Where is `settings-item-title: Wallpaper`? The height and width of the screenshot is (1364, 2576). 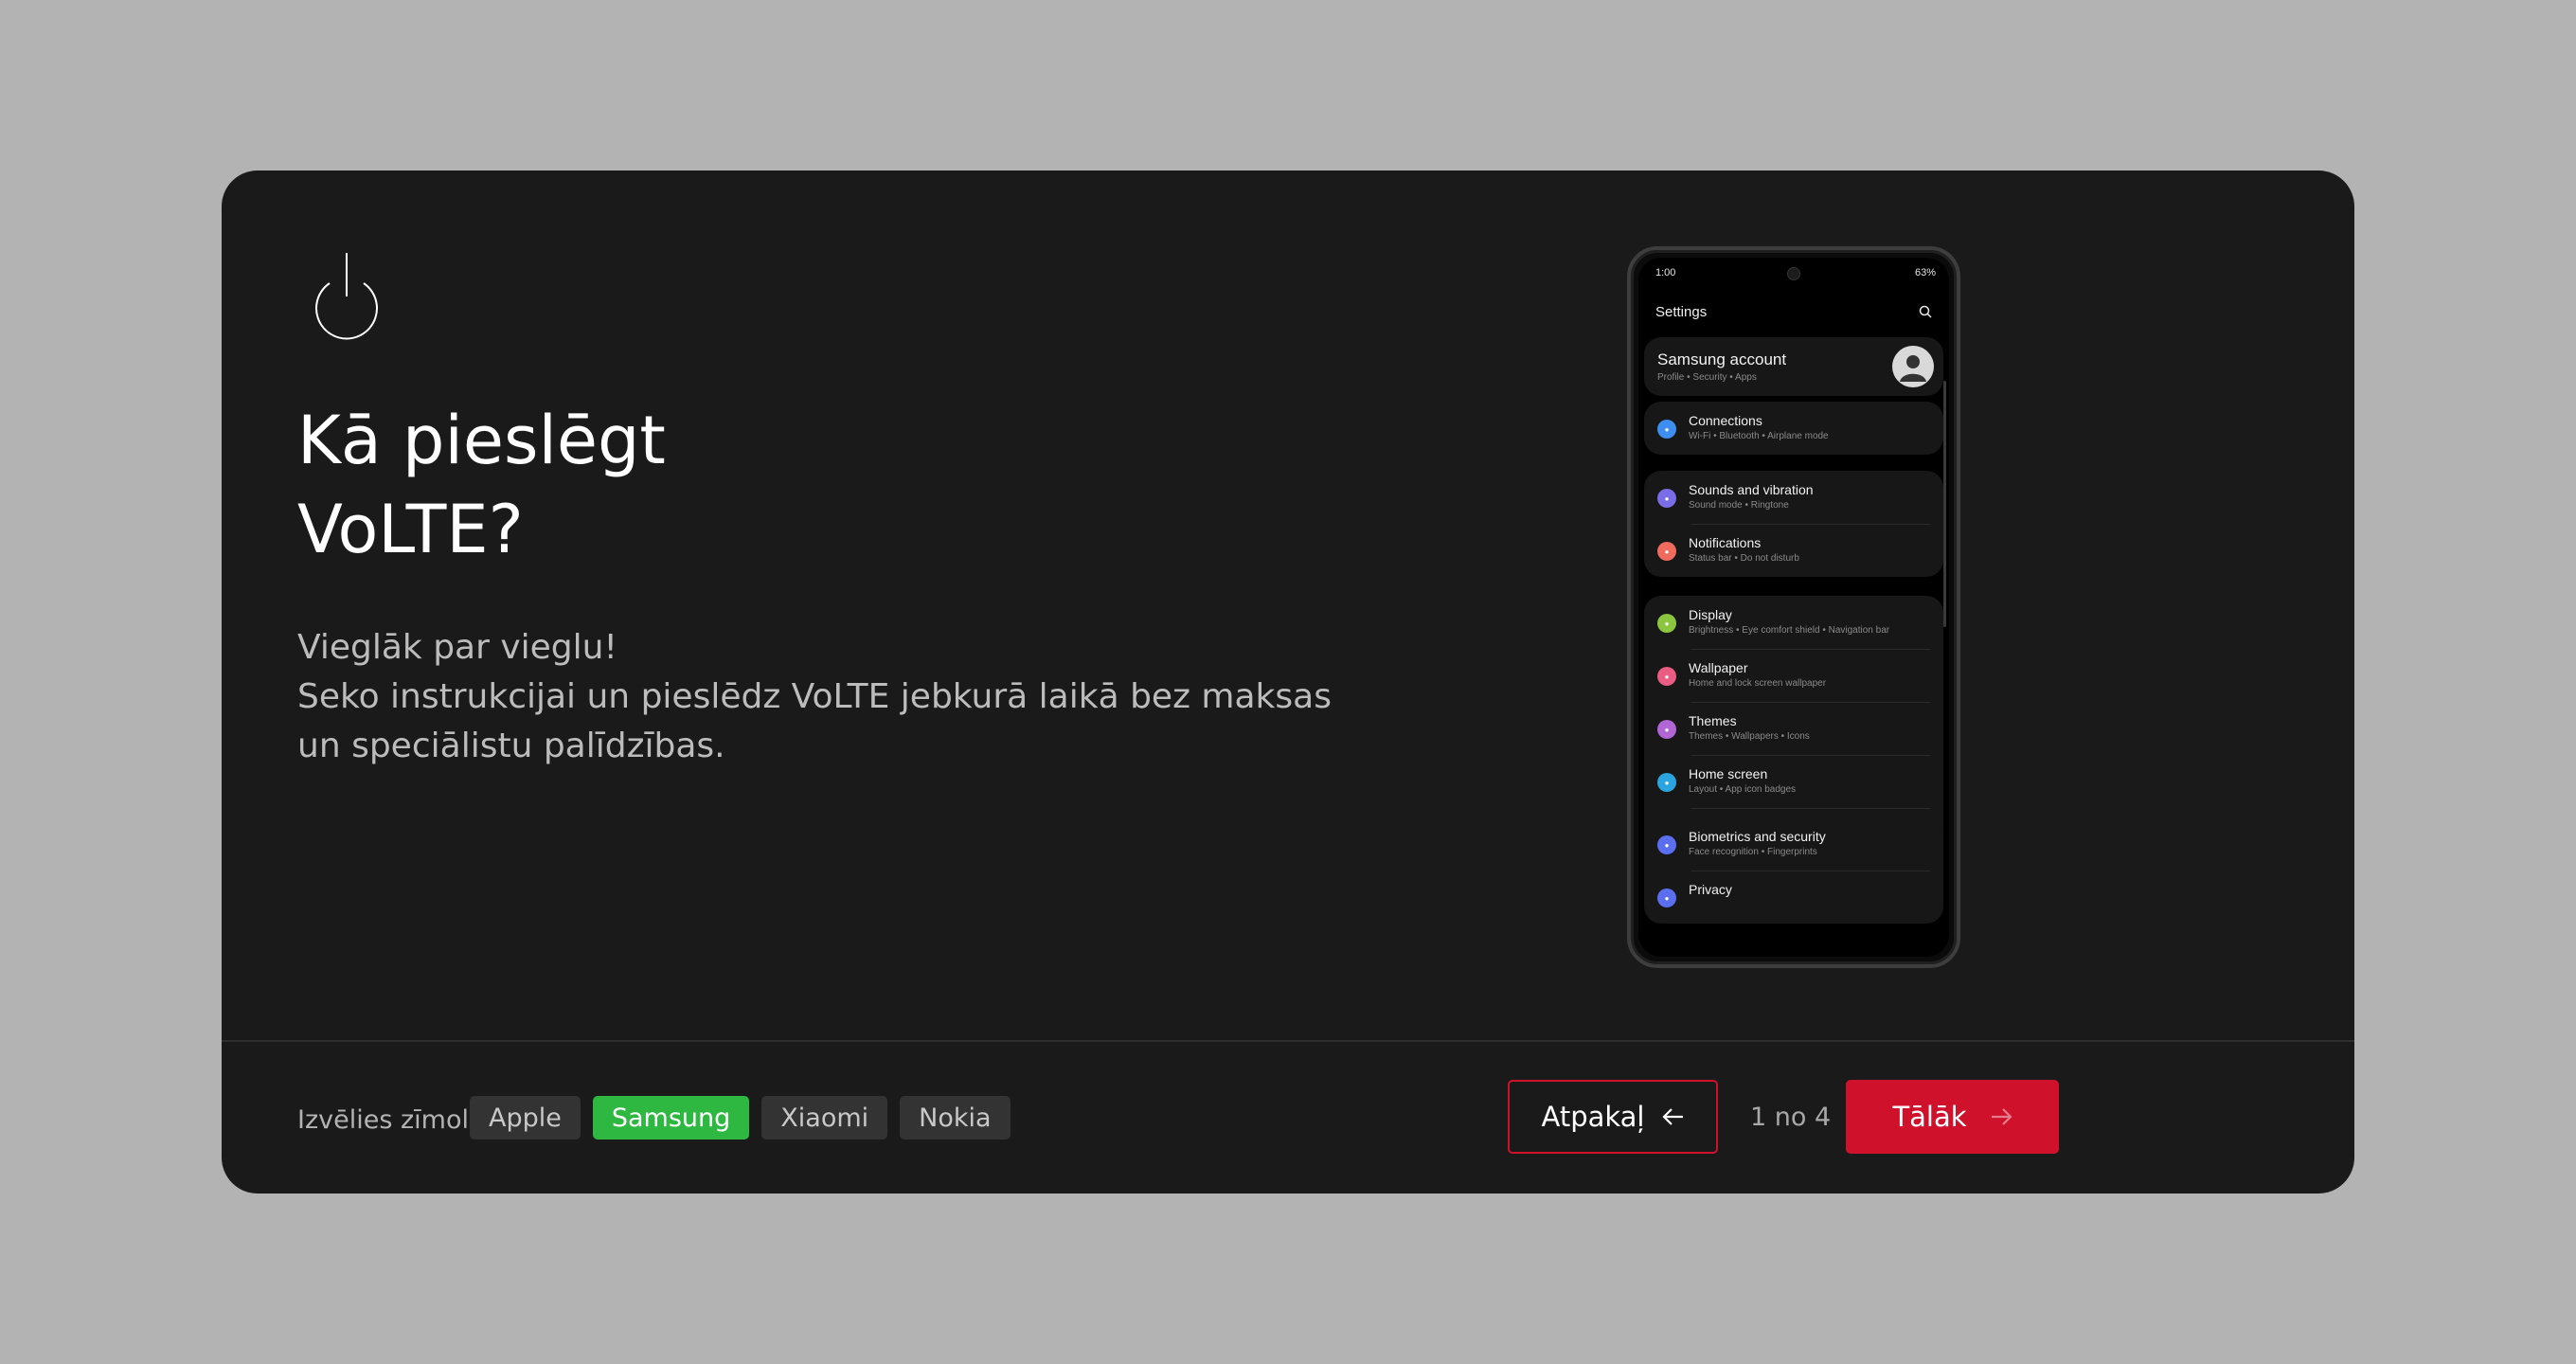 settings-item-title: Wallpaper is located at coordinates (1718, 667).